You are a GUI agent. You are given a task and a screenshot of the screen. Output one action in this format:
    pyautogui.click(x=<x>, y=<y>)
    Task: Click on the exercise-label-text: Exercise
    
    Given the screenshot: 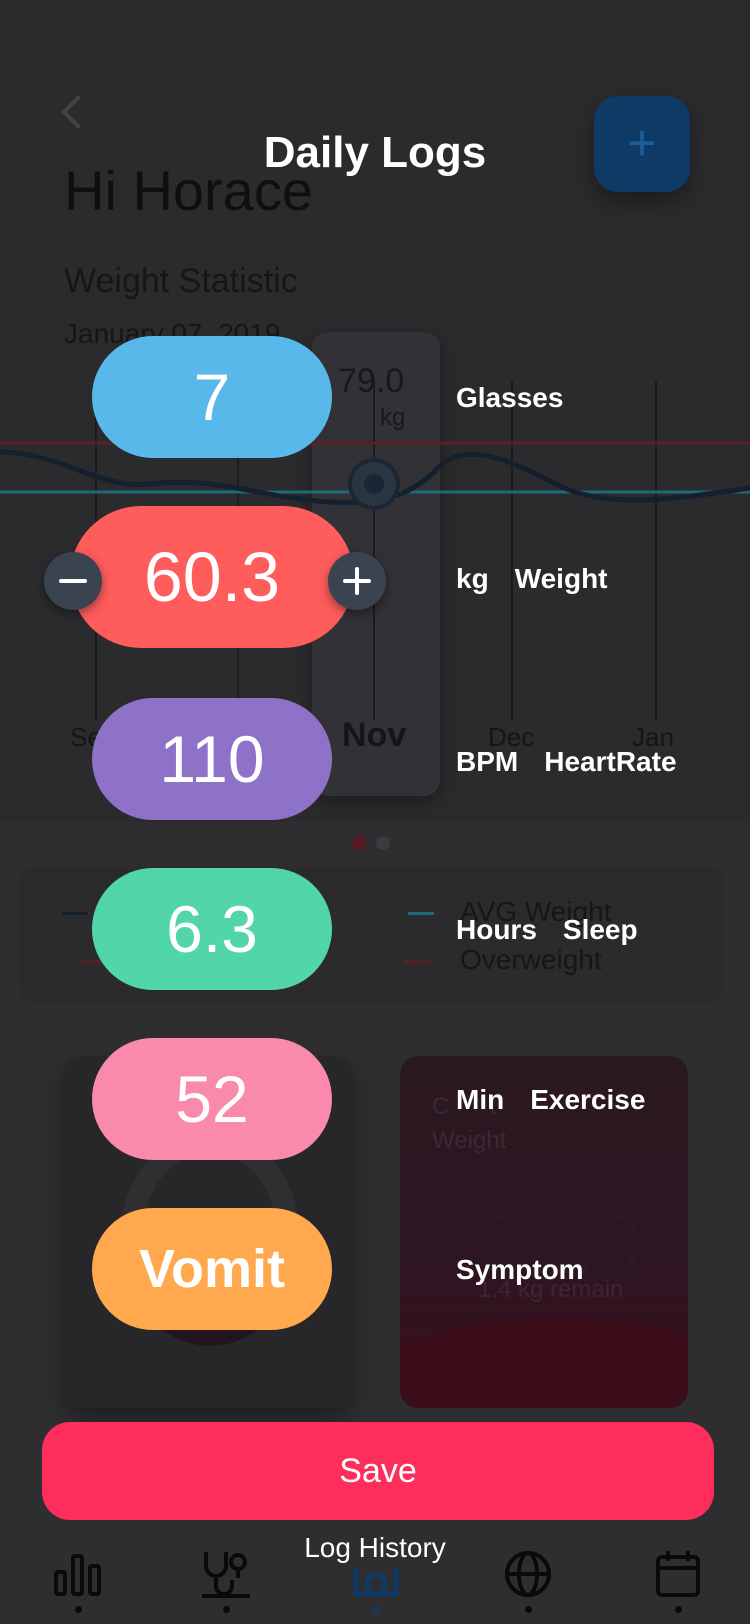 What is the action you would take?
    pyautogui.click(x=588, y=1099)
    